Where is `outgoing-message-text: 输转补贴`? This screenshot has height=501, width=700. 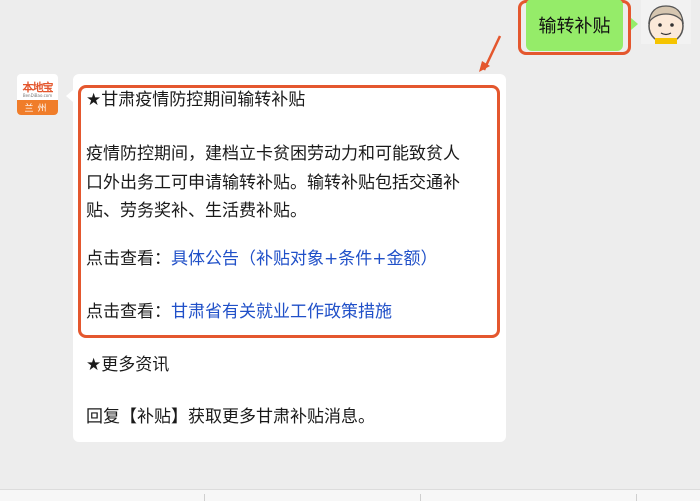 outgoing-message-text: 输转补贴 is located at coordinates (574, 26).